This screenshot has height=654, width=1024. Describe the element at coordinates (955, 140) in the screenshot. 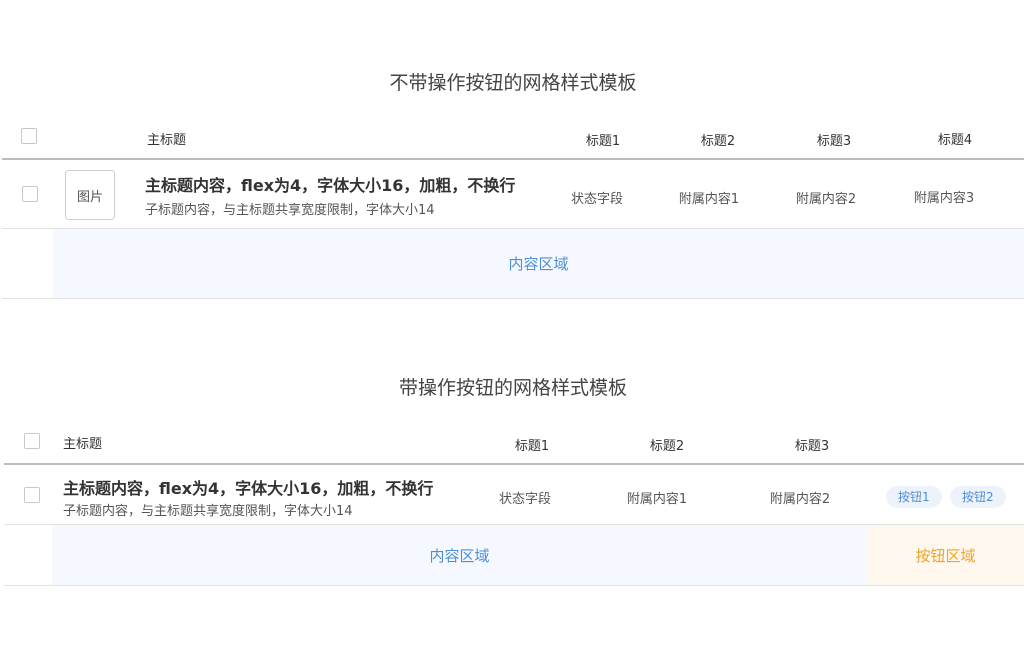

I see `section1-header-col4: 标题4` at that location.